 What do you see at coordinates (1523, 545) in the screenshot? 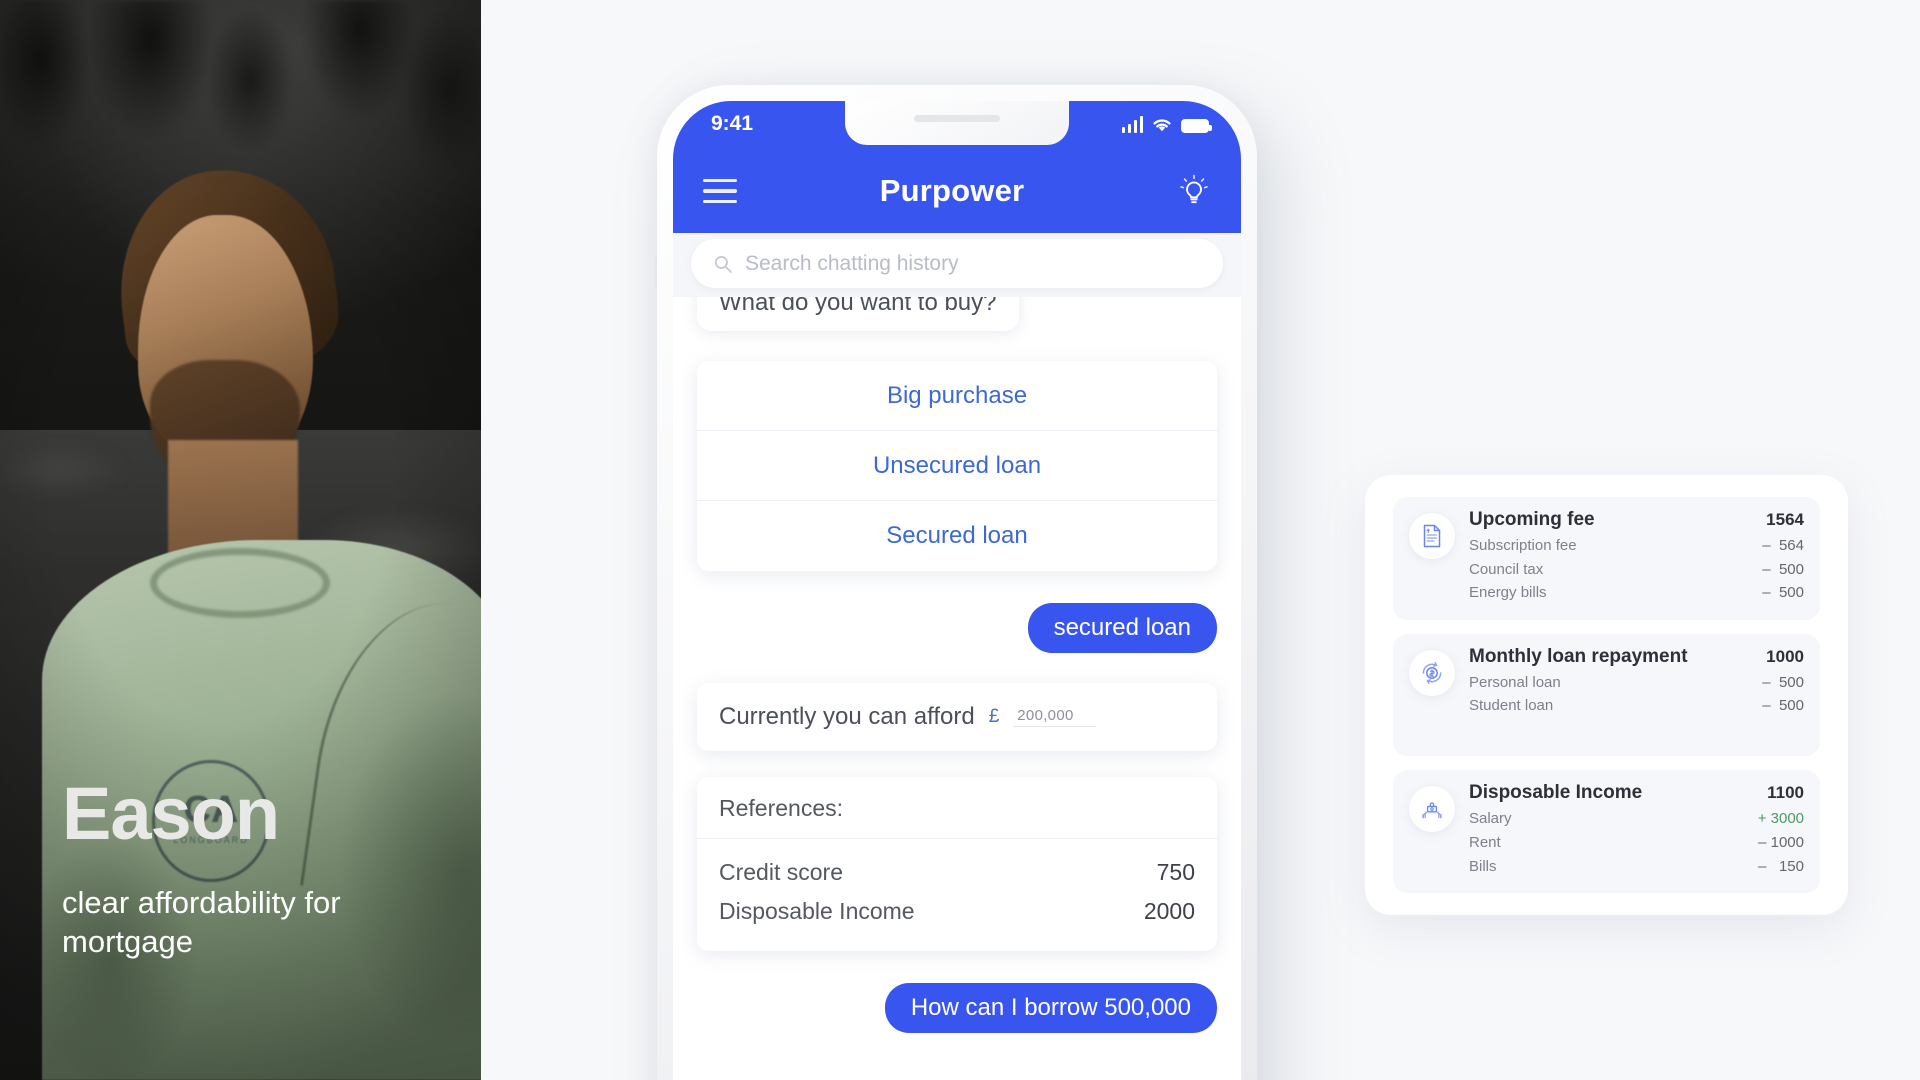
I see `breakdown-line-label: Subscription fee` at bounding box center [1523, 545].